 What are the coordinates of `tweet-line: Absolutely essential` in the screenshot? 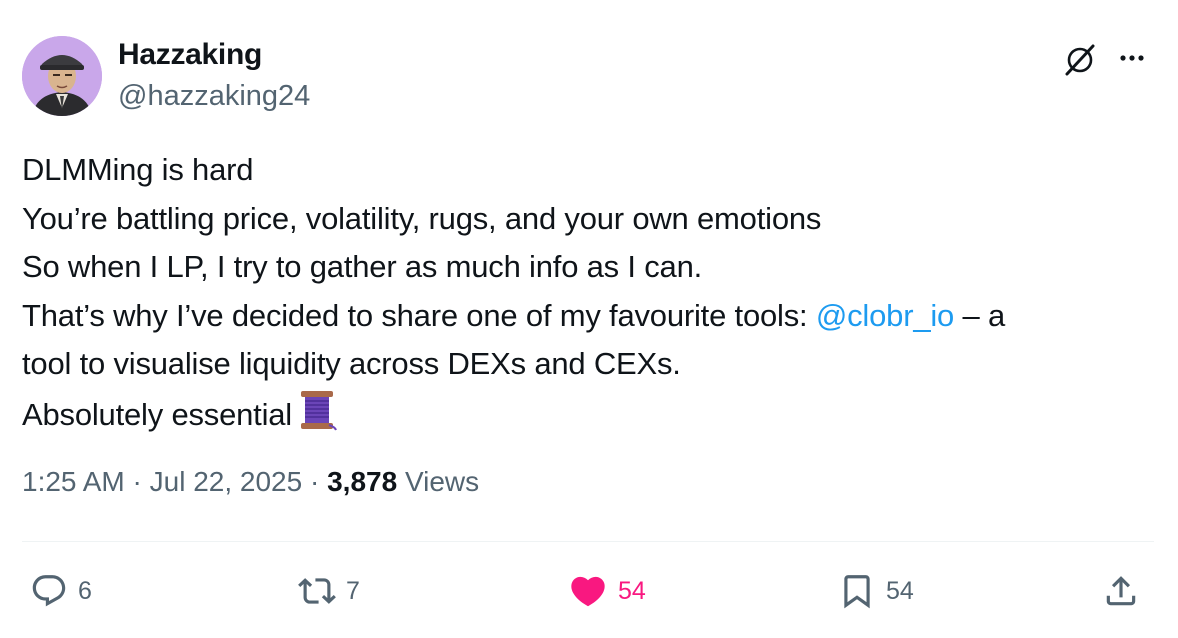 It's located at (587, 417).